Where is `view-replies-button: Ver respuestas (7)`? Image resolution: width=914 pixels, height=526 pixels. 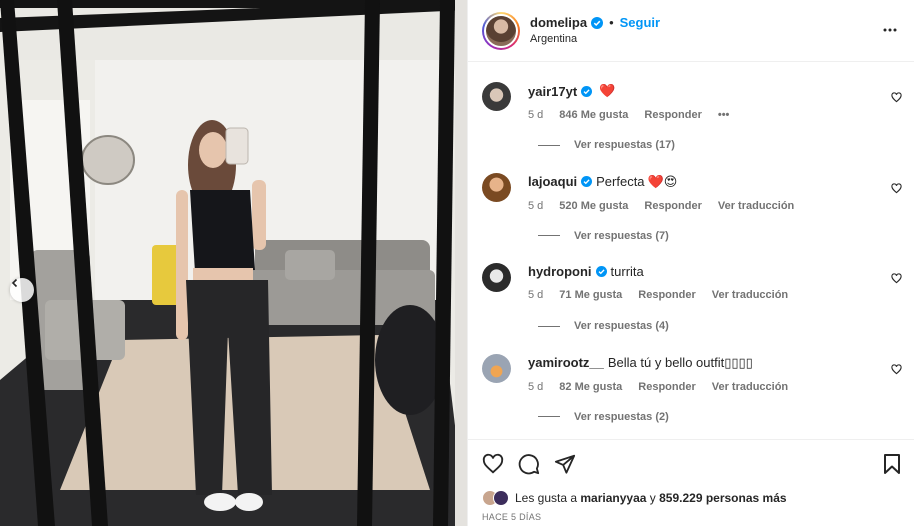
view-replies-button: Ver respuestas (7) is located at coordinates (603, 236).